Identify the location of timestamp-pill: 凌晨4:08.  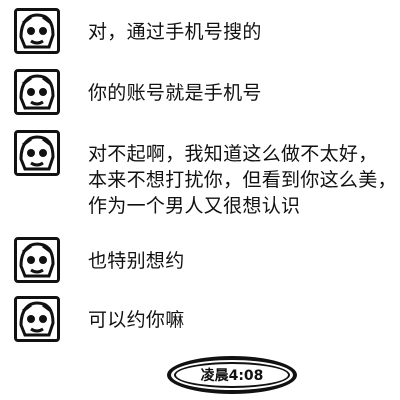
(232, 375).